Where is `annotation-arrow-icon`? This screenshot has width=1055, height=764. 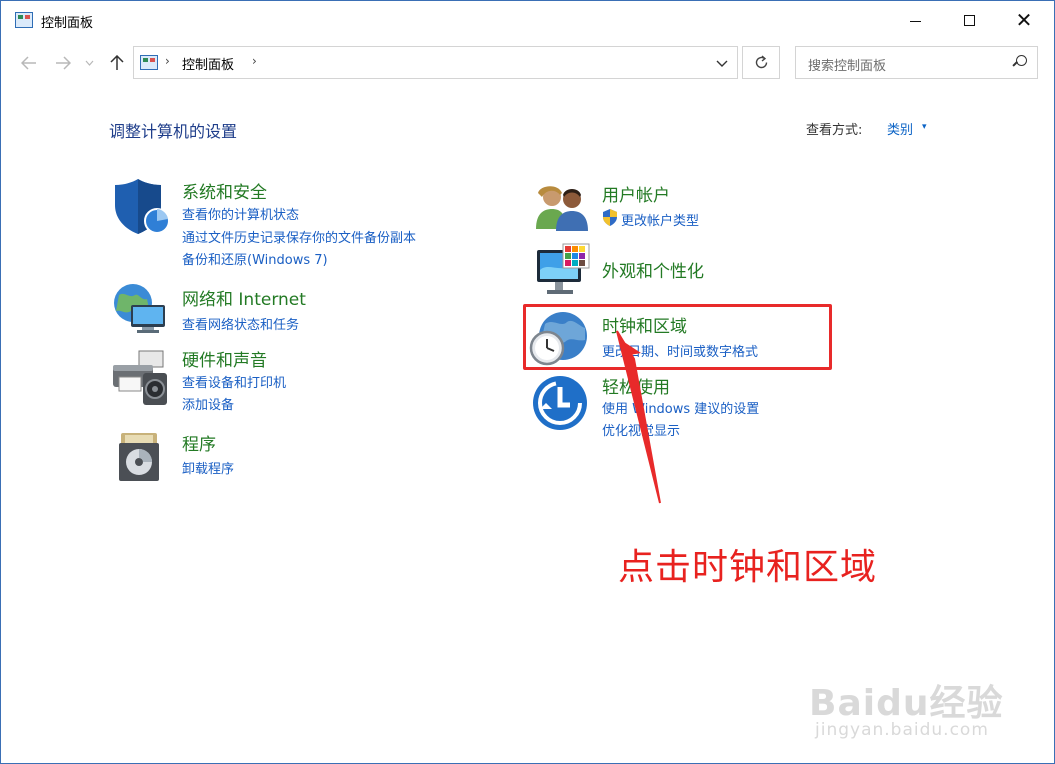
annotation-arrow-icon is located at coordinates (638, 417).